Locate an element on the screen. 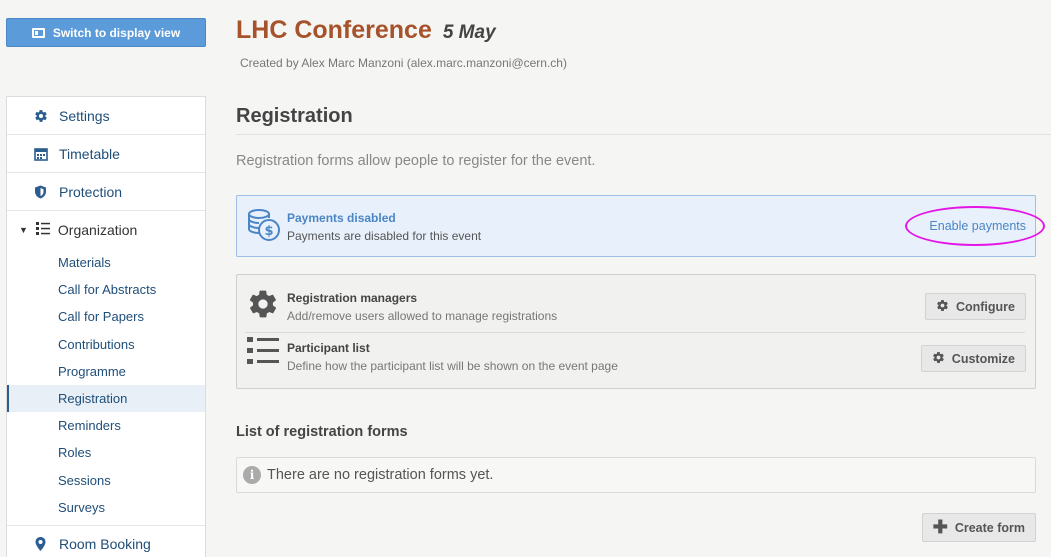  sidebar-item-settings: Settings is located at coordinates (106, 116).